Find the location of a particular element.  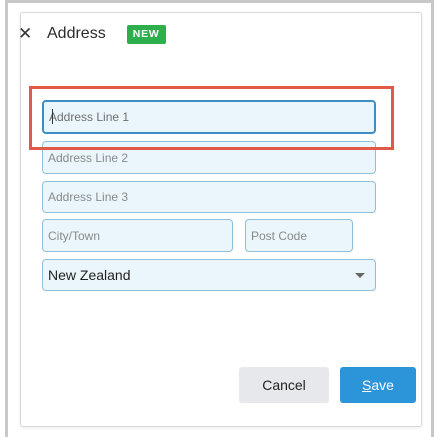

cancel-button: Cancel is located at coordinates (284, 385).